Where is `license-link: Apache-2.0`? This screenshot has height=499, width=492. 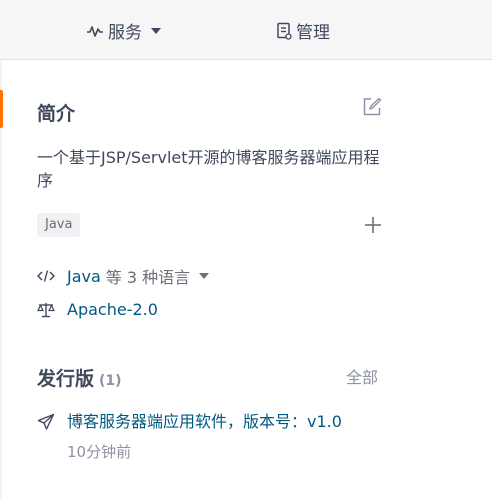 license-link: Apache-2.0 is located at coordinates (97, 309).